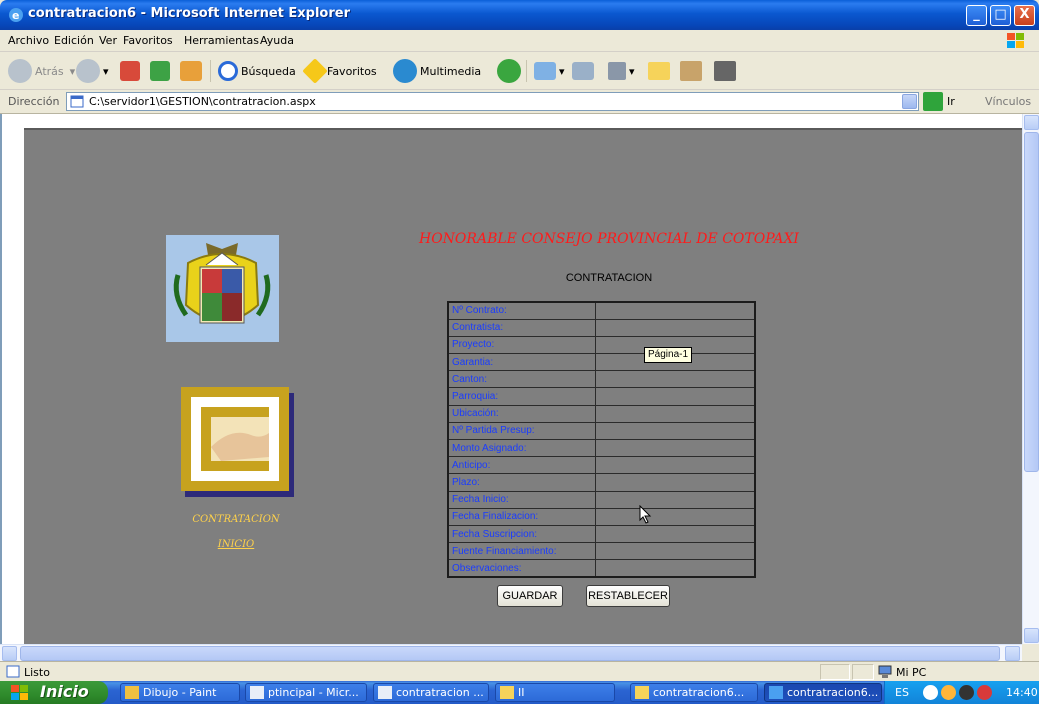 The image size is (1039, 704). Describe the element at coordinates (437, 71) in the screenshot. I see `multimedia-button: Multimedia` at that location.